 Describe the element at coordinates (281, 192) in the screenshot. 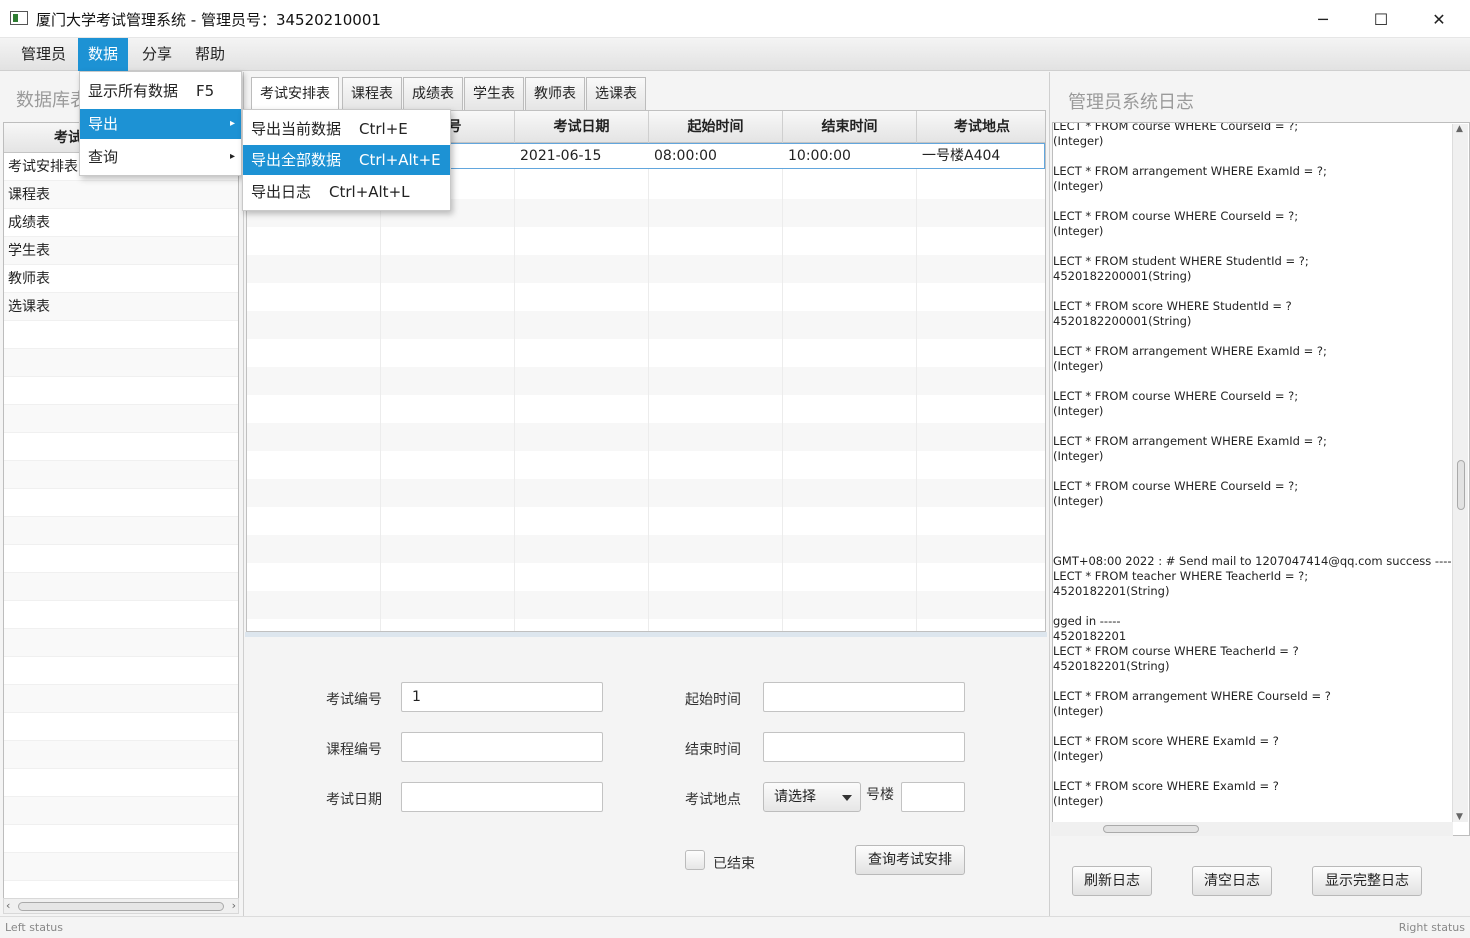

I see `menu-item-label: 导出日志` at that location.